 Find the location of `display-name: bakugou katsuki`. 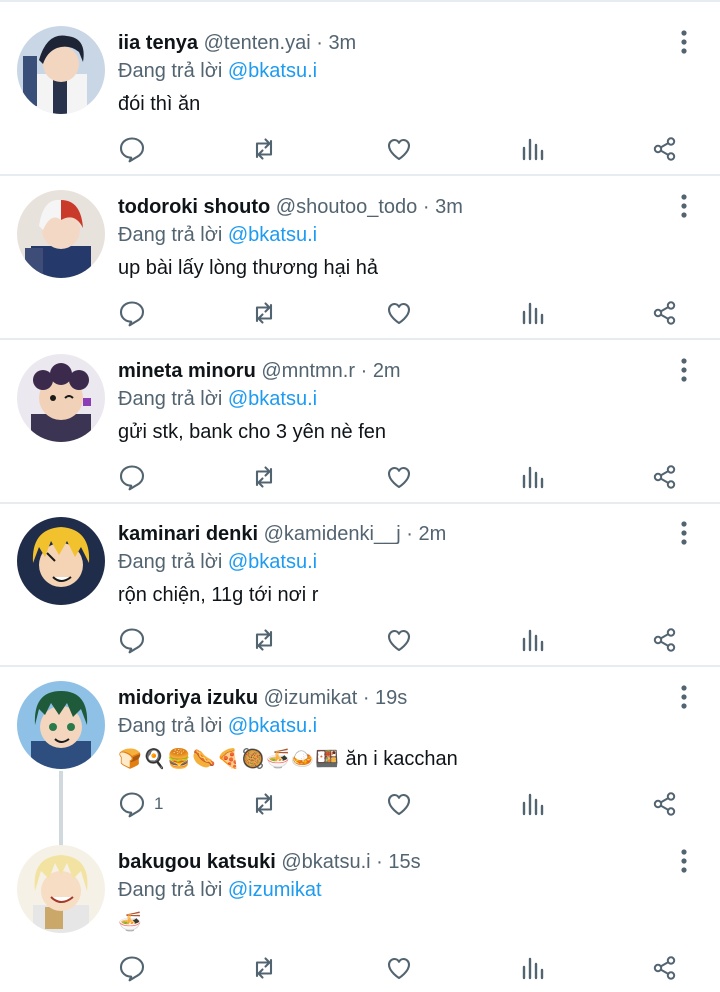

display-name: bakugou katsuki is located at coordinates (197, 862).